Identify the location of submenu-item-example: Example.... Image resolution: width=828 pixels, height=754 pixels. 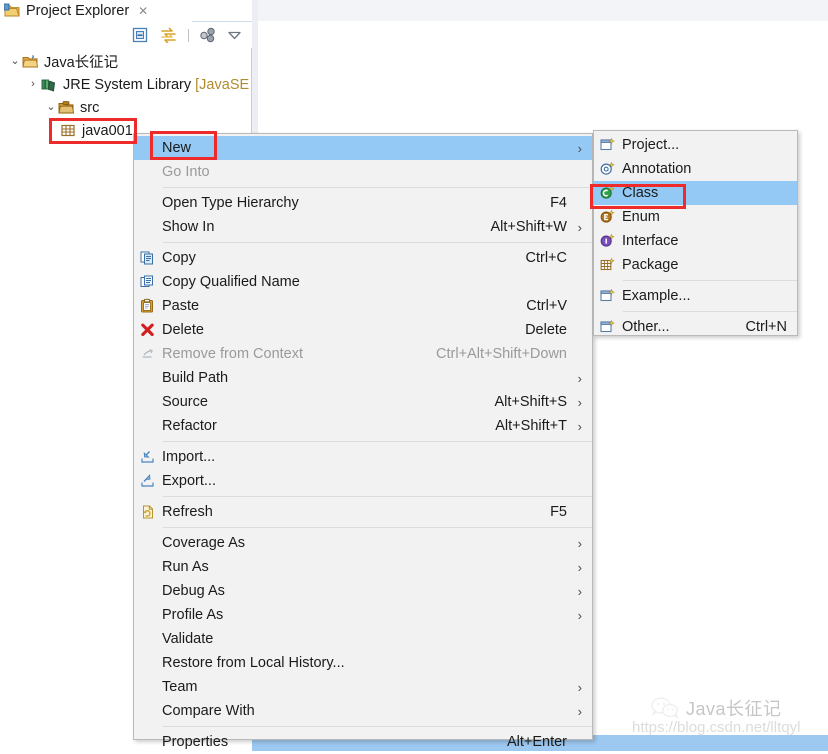
(695, 296).